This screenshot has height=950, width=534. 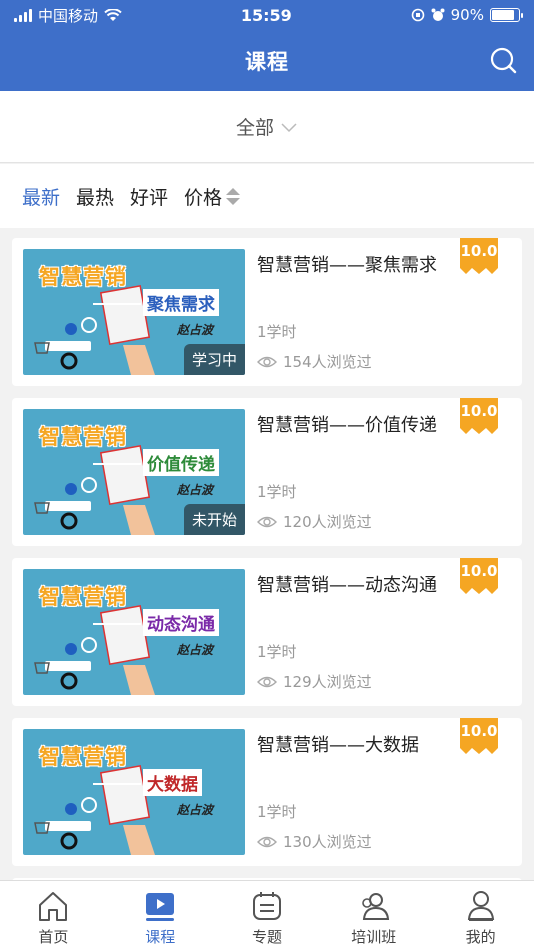 I want to click on status-badge: 学习中, so click(x=214, y=359).